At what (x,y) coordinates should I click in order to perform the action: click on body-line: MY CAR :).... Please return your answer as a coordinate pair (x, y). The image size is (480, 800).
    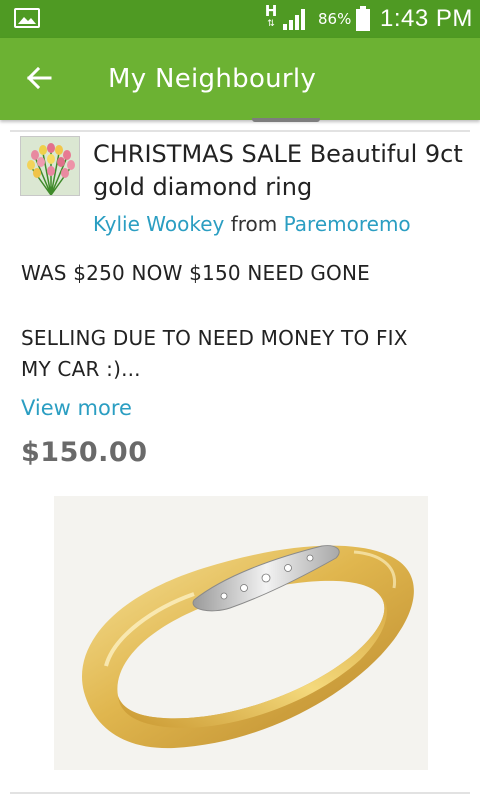
    Looking at the image, I should click on (81, 369).